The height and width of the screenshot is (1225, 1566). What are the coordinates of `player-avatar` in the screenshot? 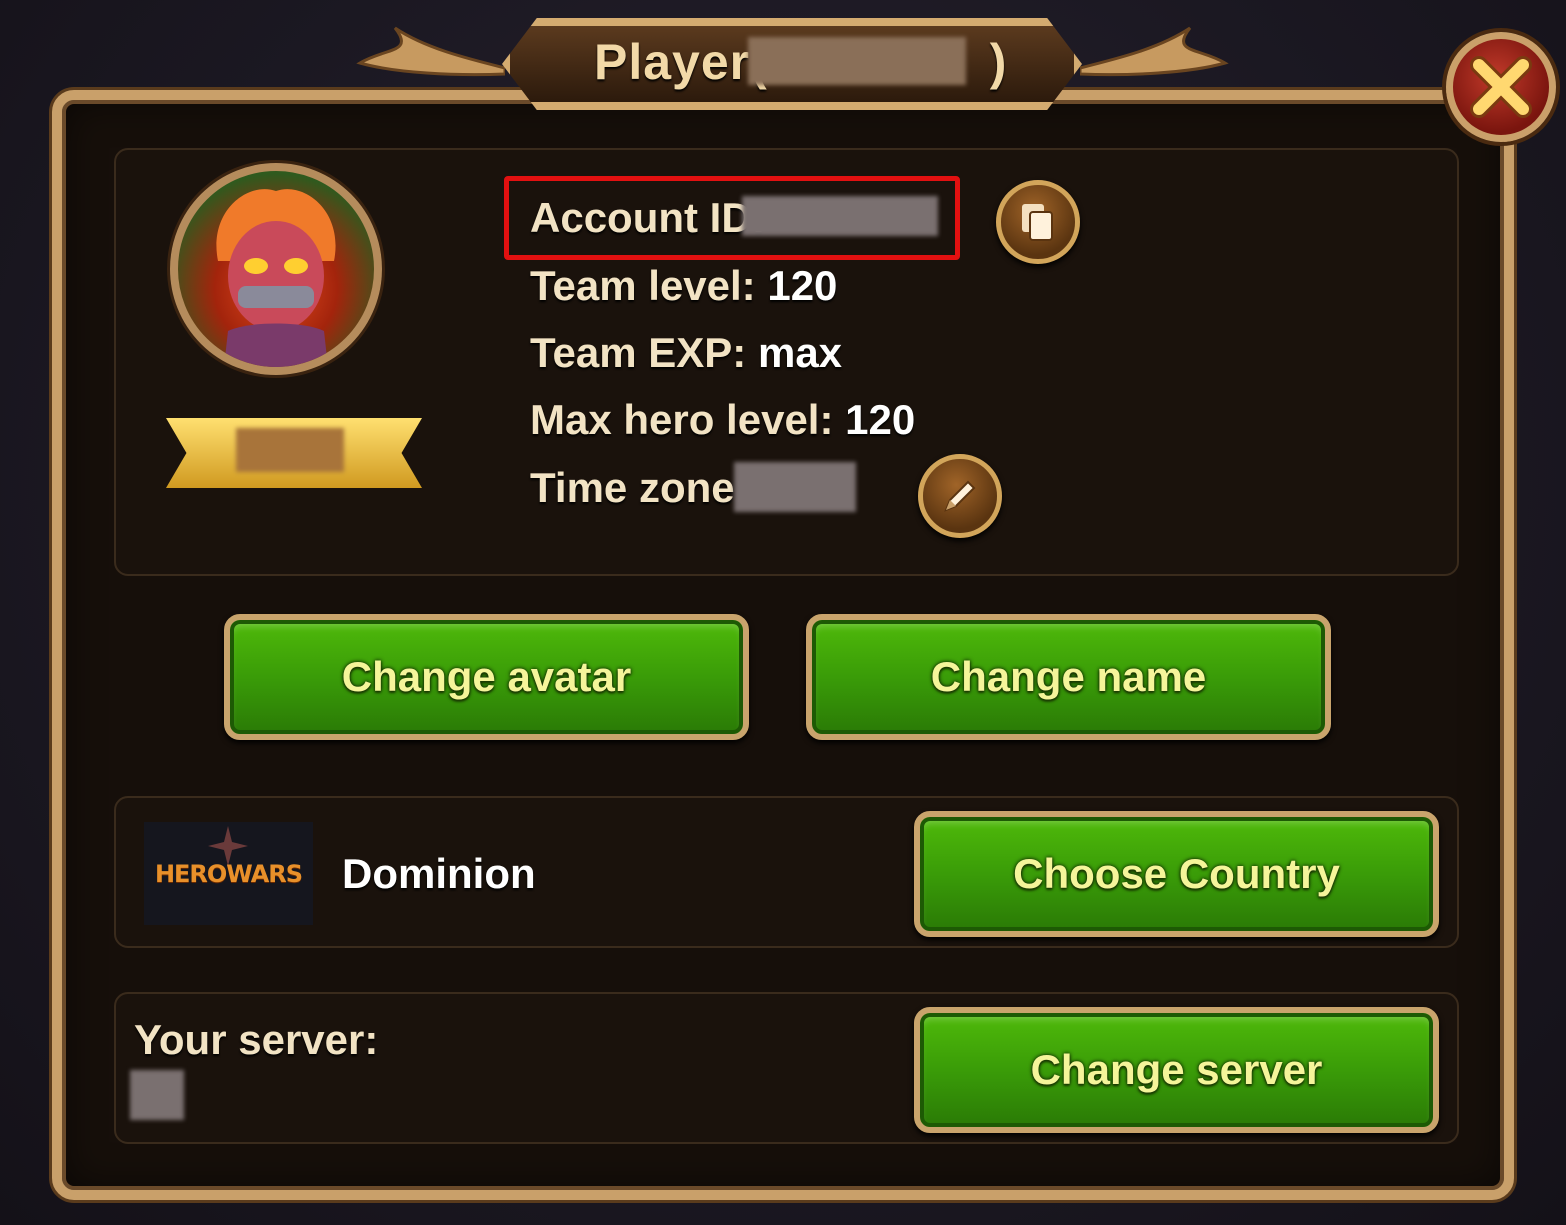 It's located at (276, 269).